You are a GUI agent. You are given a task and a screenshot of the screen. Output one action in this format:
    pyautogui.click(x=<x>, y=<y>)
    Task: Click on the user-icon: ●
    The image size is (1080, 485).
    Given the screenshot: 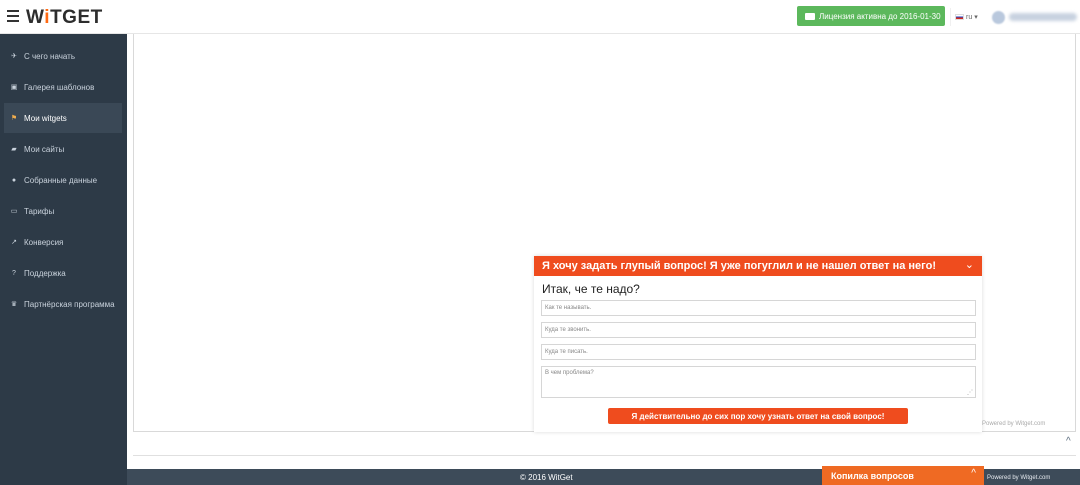 What is the action you would take?
    pyautogui.click(x=14, y=180)
    